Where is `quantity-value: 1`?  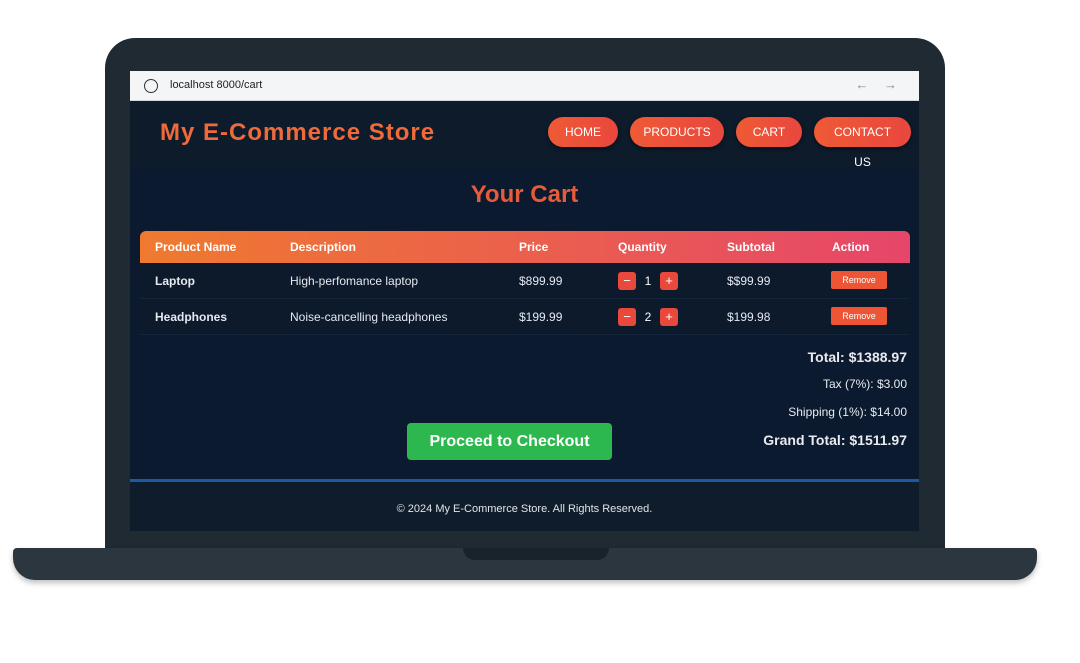 quantity-value: 1 is located at coordinates (648, 281).